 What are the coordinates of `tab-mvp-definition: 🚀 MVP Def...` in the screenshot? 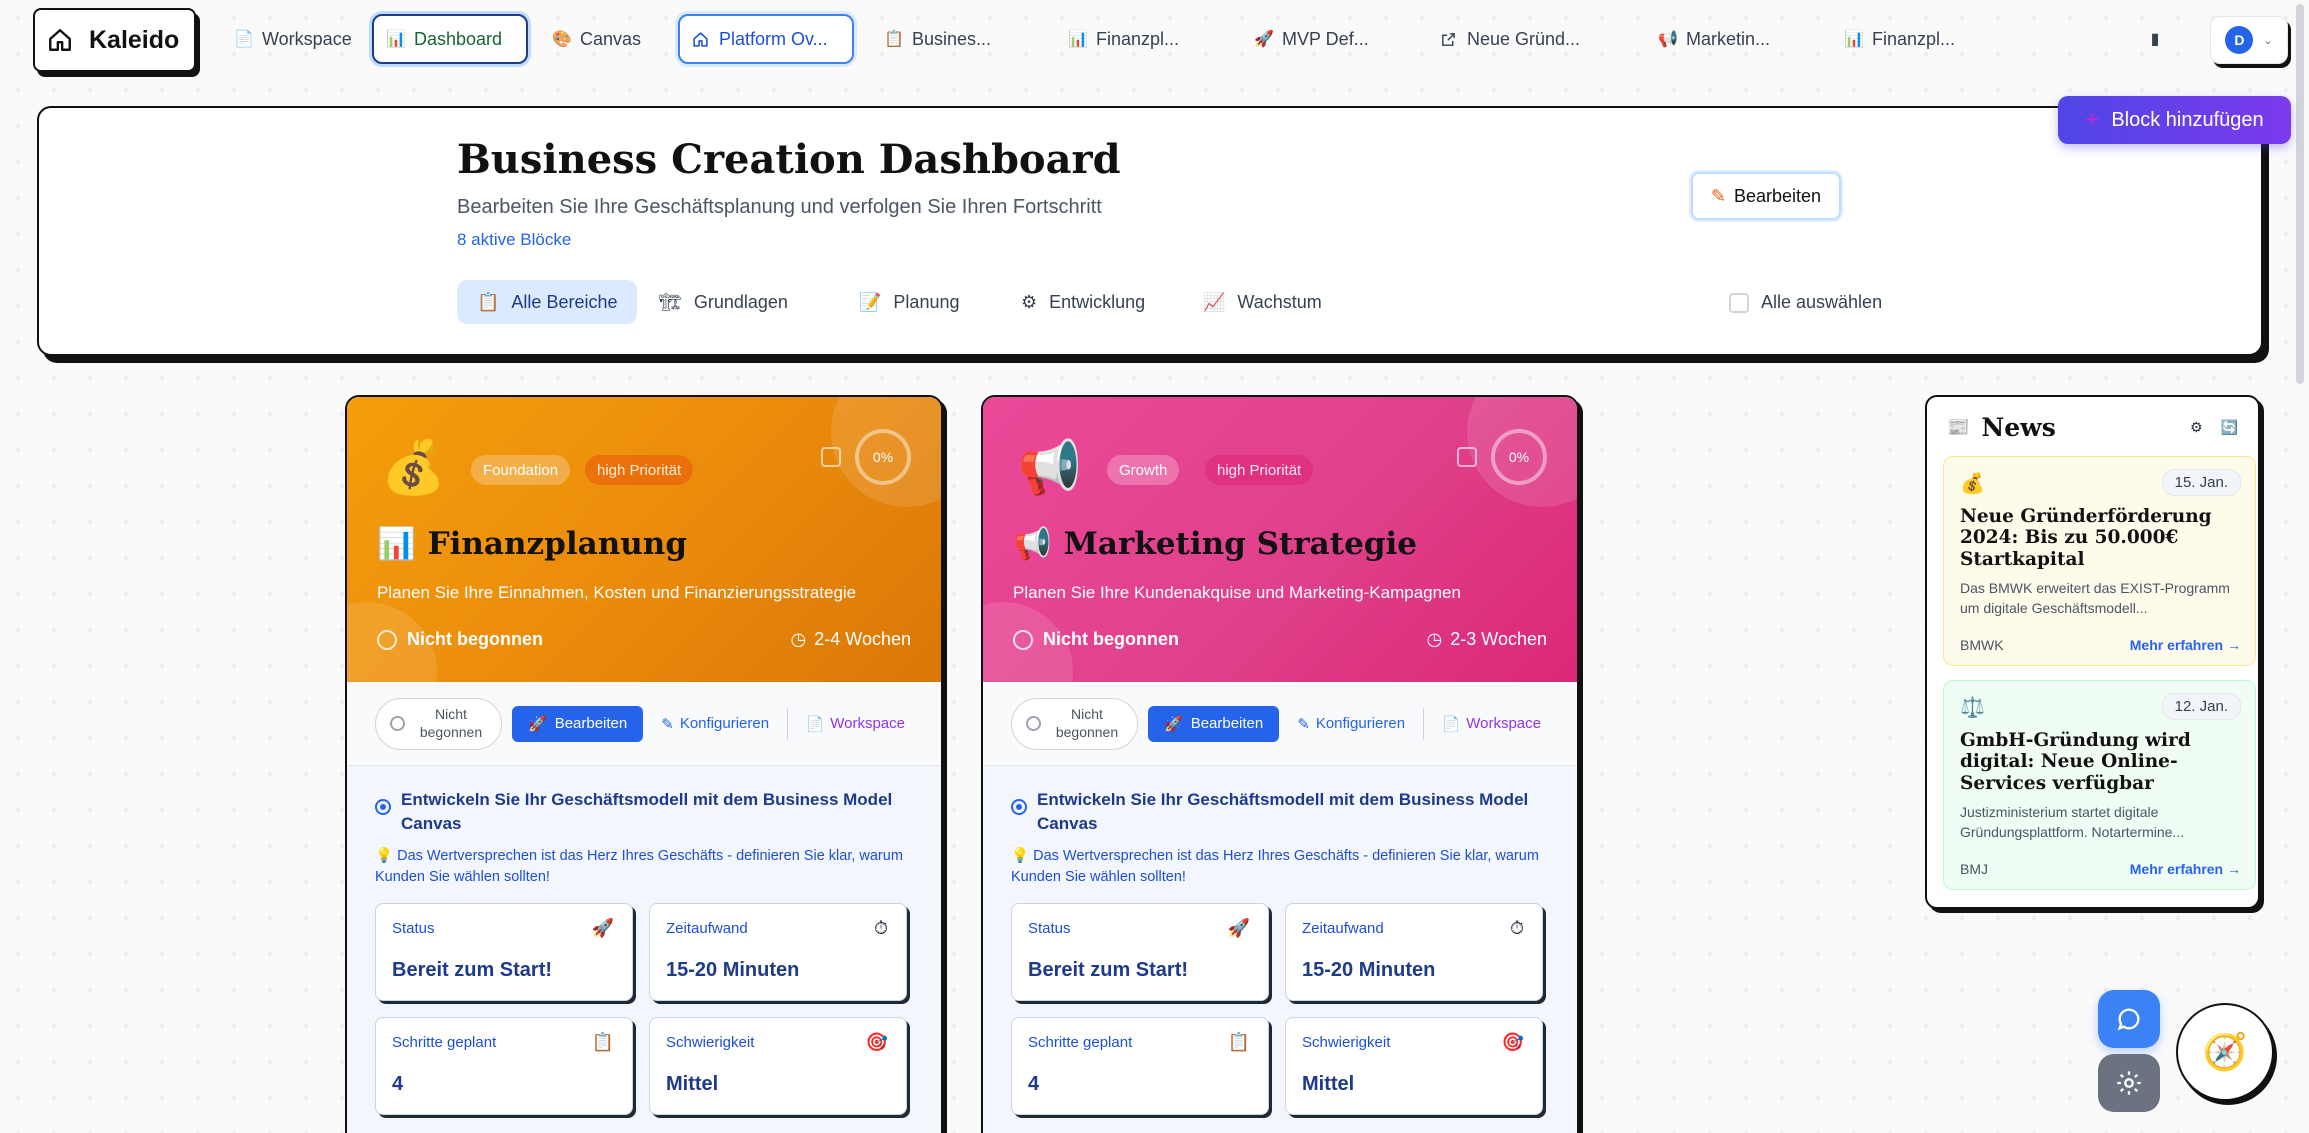 It's located at (1311, 39).